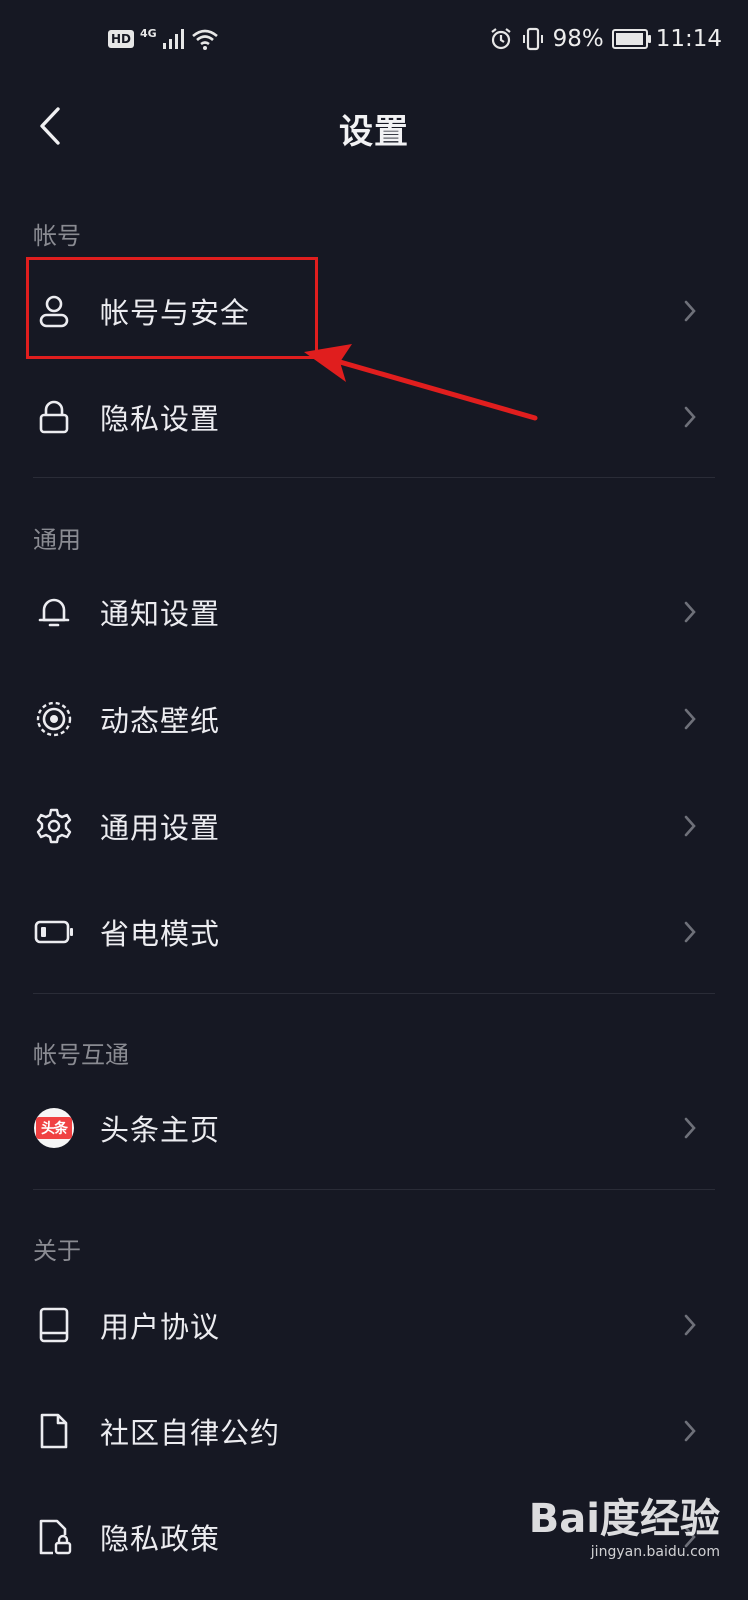 The width and height of the screenshot is (748, 1600). I want to click on live-wallpaper-icon, so click(54, 719).